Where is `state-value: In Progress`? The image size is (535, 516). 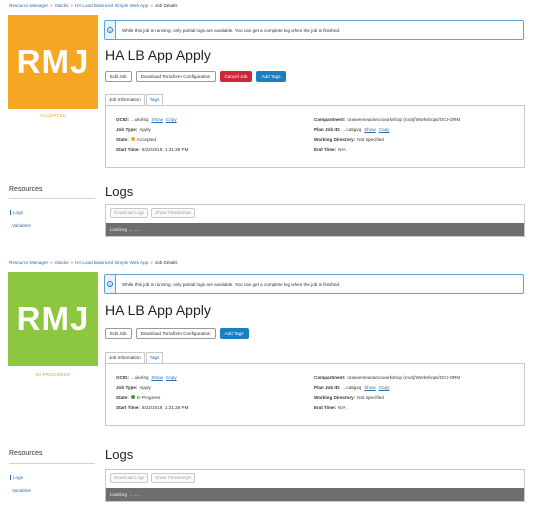
state-value: In Progress is located at coordinates (148, 397).